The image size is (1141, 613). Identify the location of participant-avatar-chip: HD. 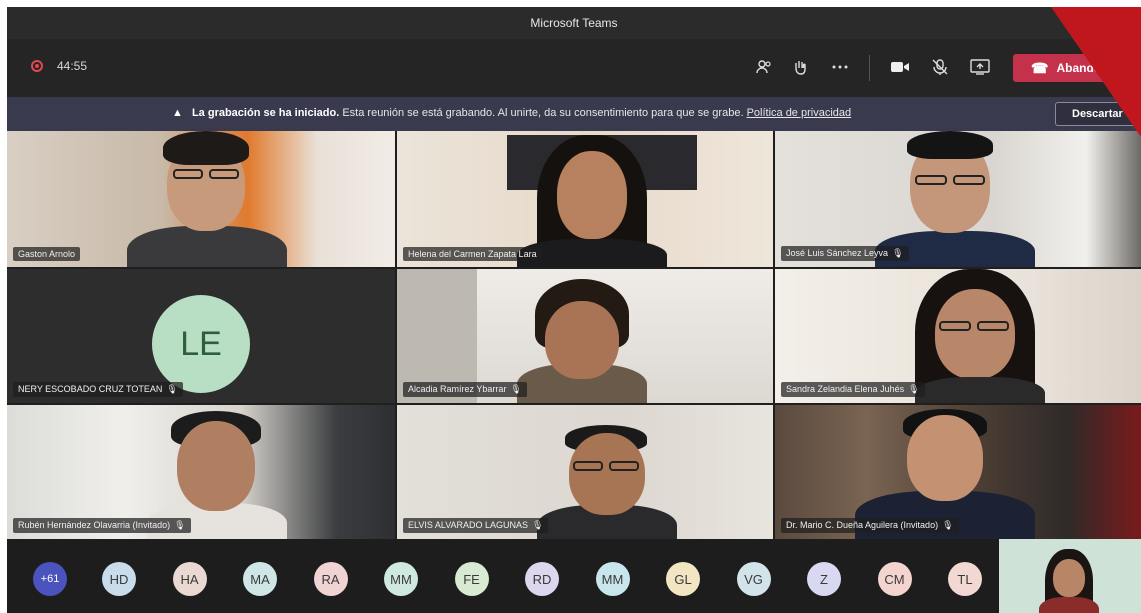
(119, 579).